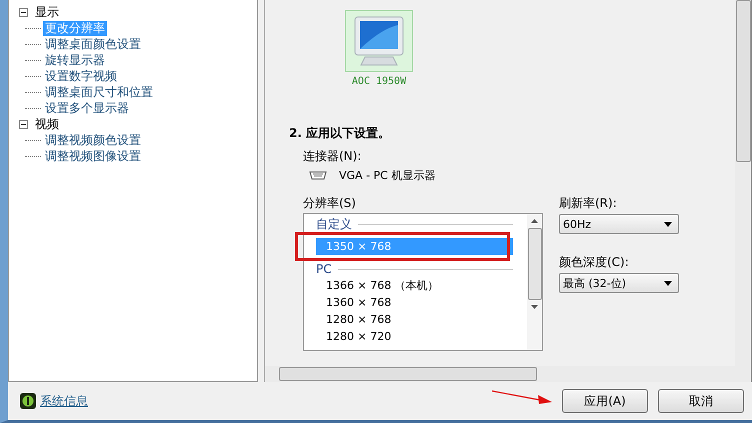 The width and height of the screenshot is (752, 423). Describe the element at coordinates (414, 285) in the screenshot. I see `resolution-option: 1366 × 768 （本机）` at that location.